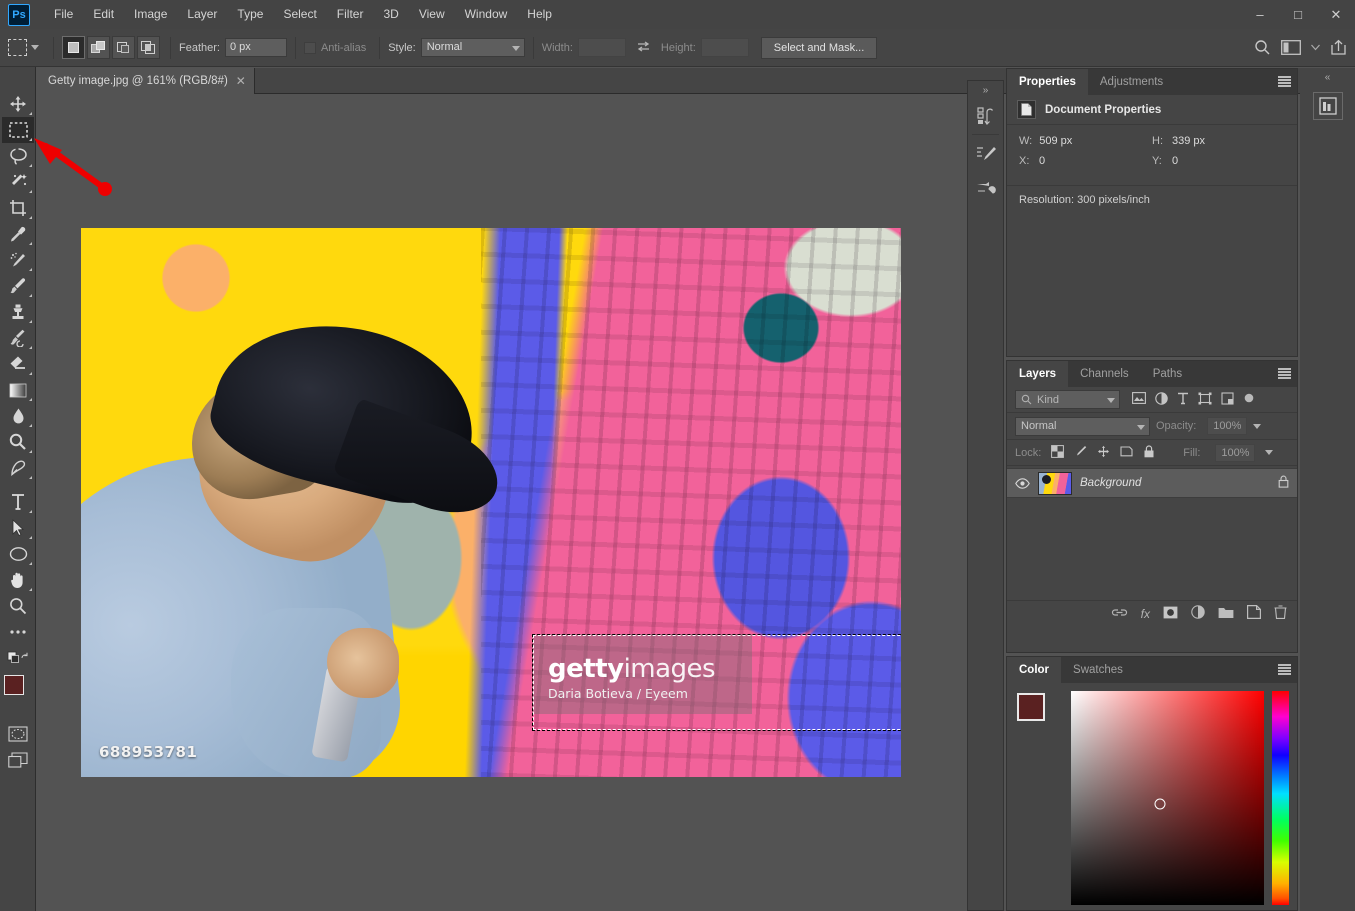 This screenshot has width=1355, height=911. I want to click on feather-input: 0 px, so click(255, 47).